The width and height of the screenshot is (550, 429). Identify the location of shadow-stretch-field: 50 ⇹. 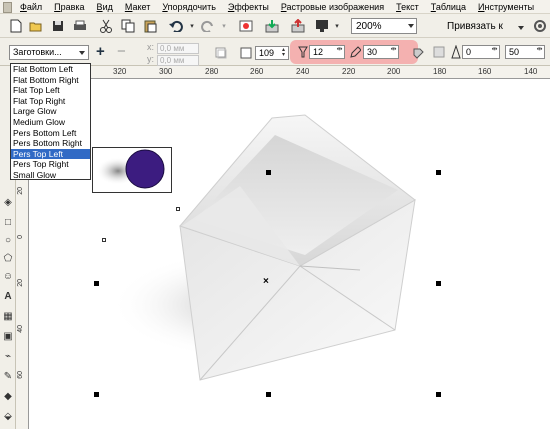
(525, 52).